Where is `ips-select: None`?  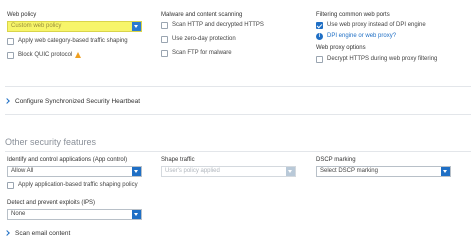
ips-select: None is located at coordinates (74, 214).